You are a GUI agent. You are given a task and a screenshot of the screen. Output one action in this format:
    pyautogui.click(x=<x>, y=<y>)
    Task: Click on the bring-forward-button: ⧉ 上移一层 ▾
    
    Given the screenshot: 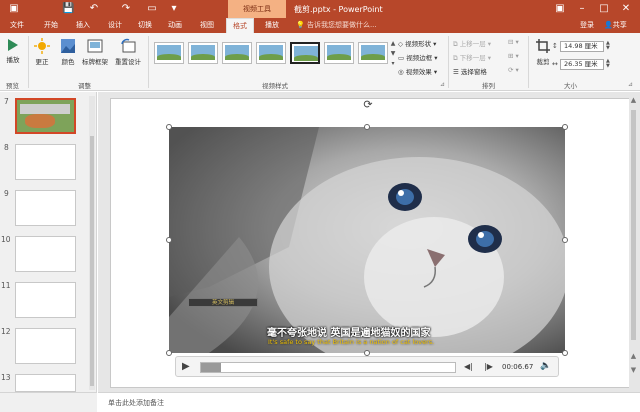 What is the action you would take?
    pyautogui.click(x=472, y=43)
    